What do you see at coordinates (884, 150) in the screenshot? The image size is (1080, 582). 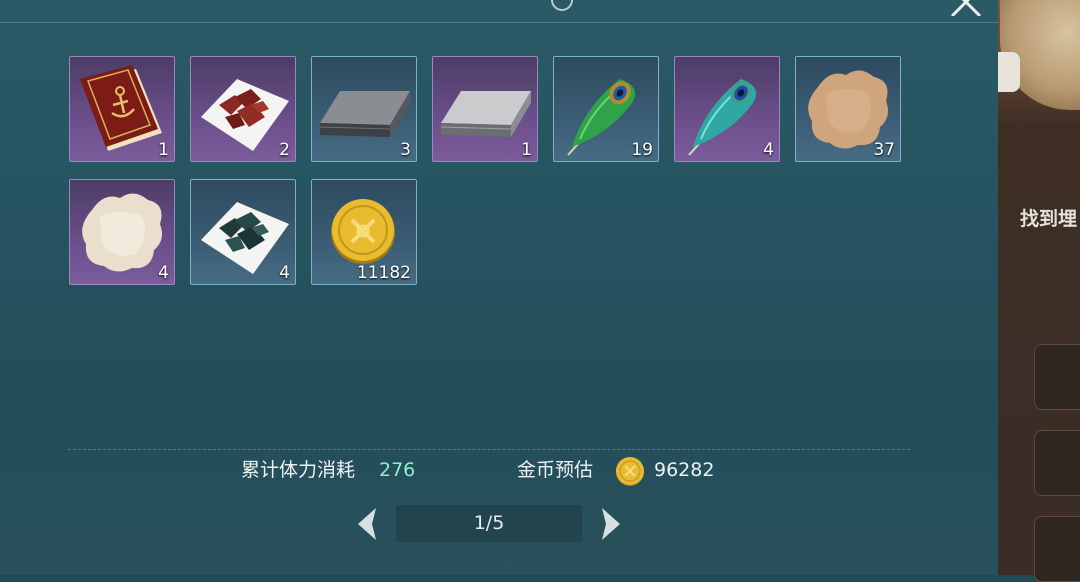 I see `item-quantity: 37` at bounding box center [884, 150].